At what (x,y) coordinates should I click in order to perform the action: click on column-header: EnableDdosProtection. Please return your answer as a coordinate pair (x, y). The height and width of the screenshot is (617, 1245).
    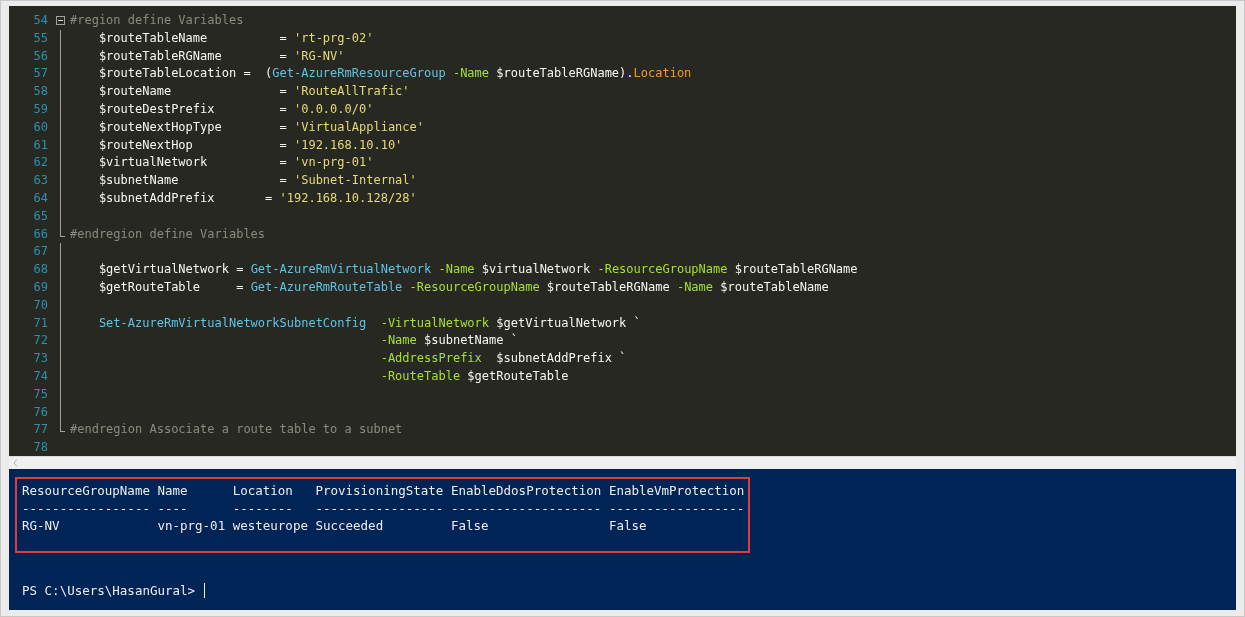
    Looking at the image, I should click on (526, 491).